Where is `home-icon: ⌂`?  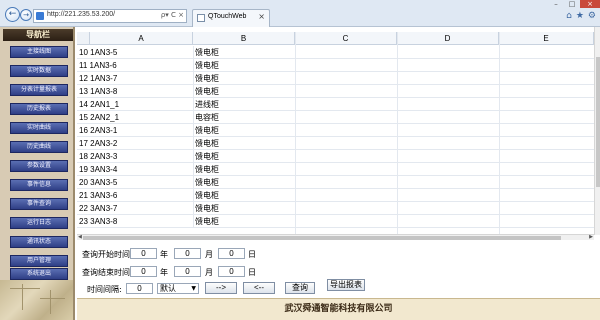 home-icon: ⌂ is located at coordinates (569, 16).